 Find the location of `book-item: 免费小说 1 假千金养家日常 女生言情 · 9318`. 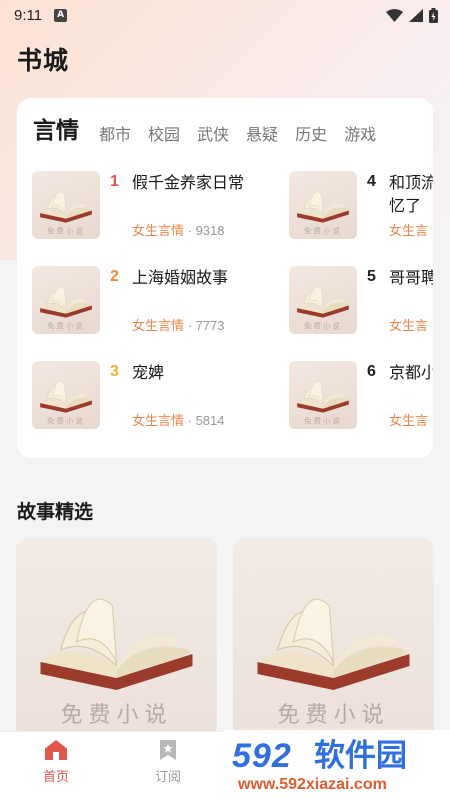

book-item: 免费小说 1 假千金养家日常 女生言情 · 9318 is located at coordinates (171, 205).